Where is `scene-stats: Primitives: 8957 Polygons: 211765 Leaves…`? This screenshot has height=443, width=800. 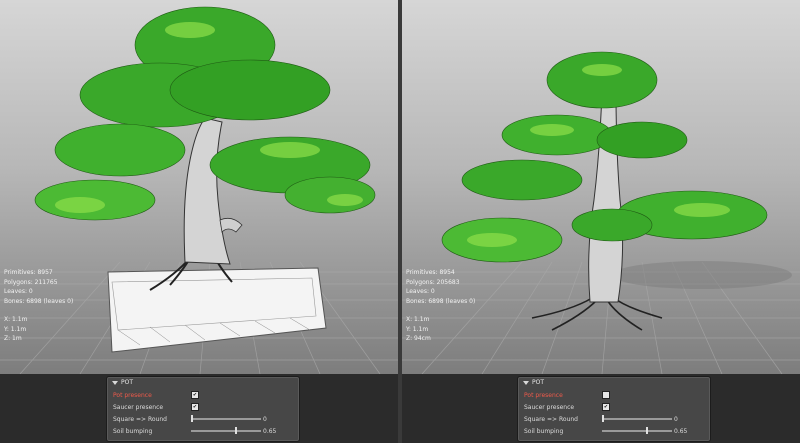 scene-stats: Primitives: 8957 Polygons: 211765 Leaves… is located at coordinates (38, 306).